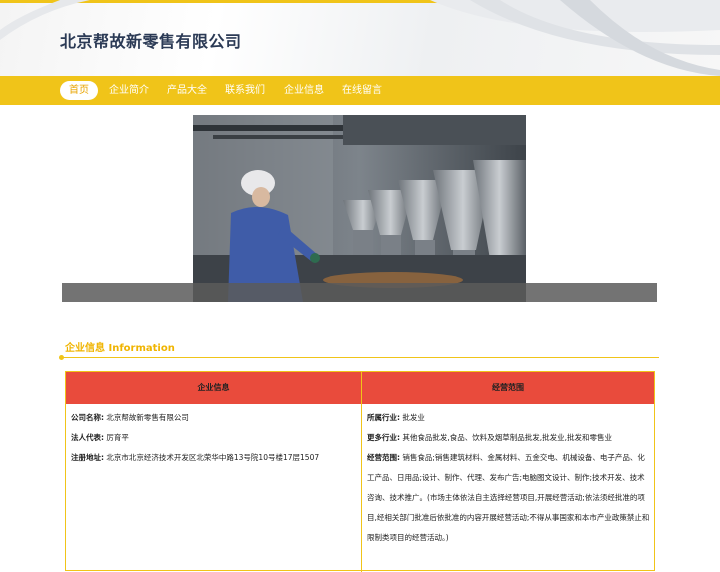 The image size is (720, 572). I want to click on company-name-label: 公司名称:, so click(87, 417).